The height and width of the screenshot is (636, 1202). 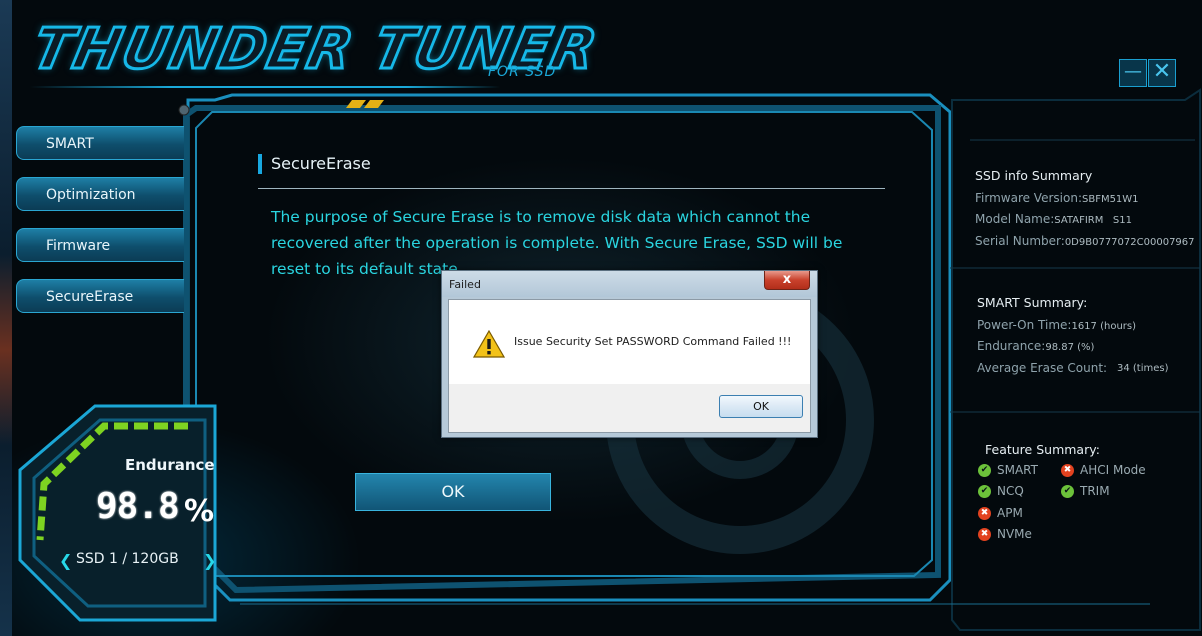 What do you see at coordinates (465, 284) in the screenshot?
I see `dialog-title: Failed` at bounding box center [465, 284].